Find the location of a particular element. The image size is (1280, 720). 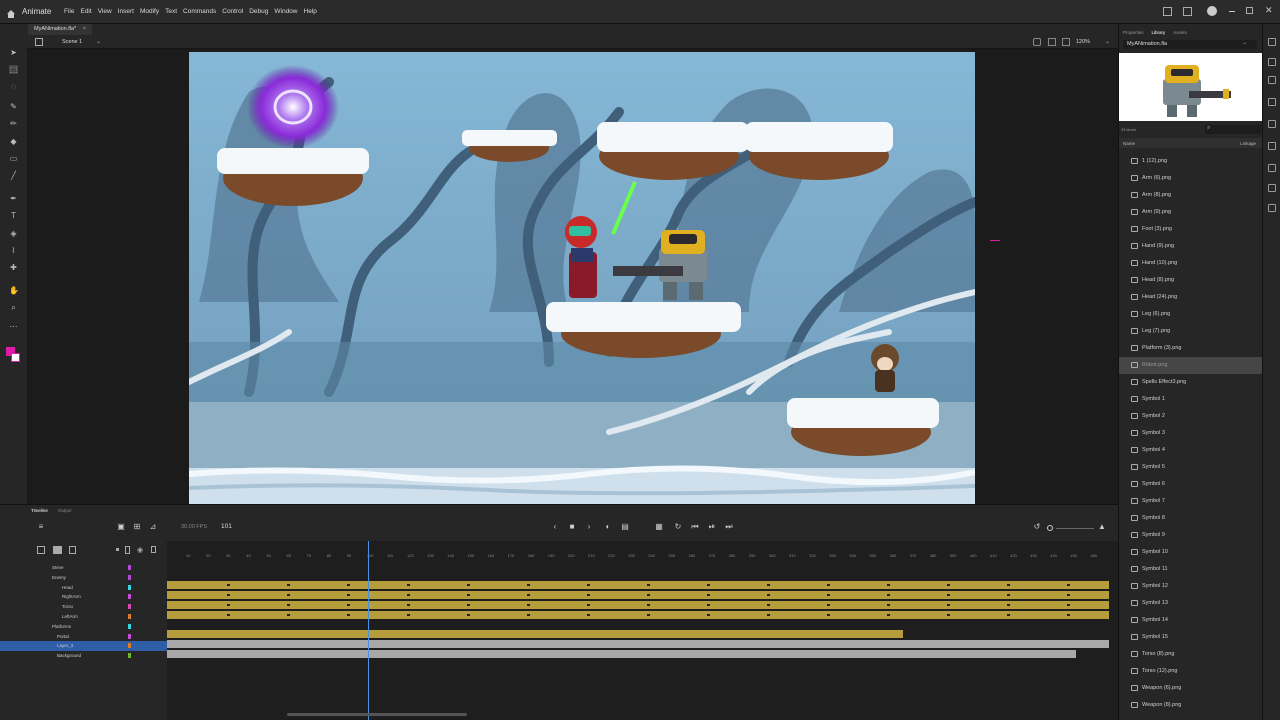

workspace-icon is located at coordinates (1187, 11).